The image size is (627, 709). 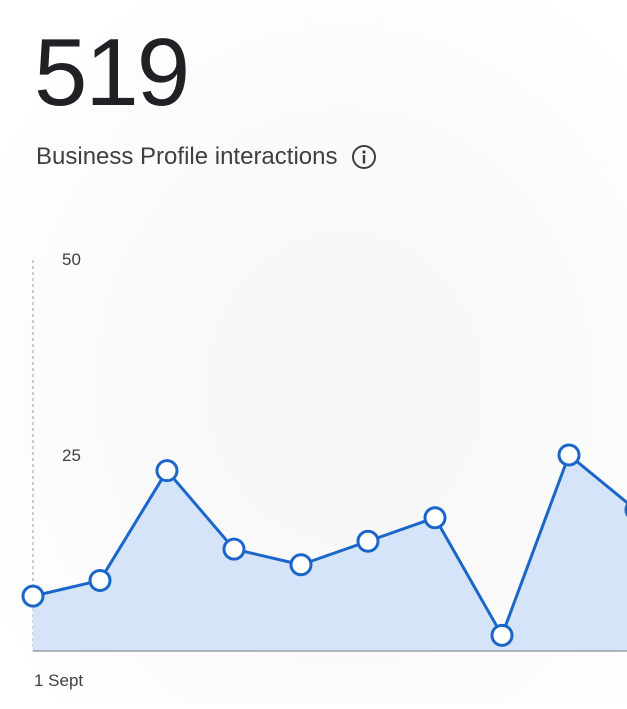 What do you see at coordinates (58, 680) in the screenshot?
I see `x-tick-label: 1 Sept` at bounding box center [58, 680].